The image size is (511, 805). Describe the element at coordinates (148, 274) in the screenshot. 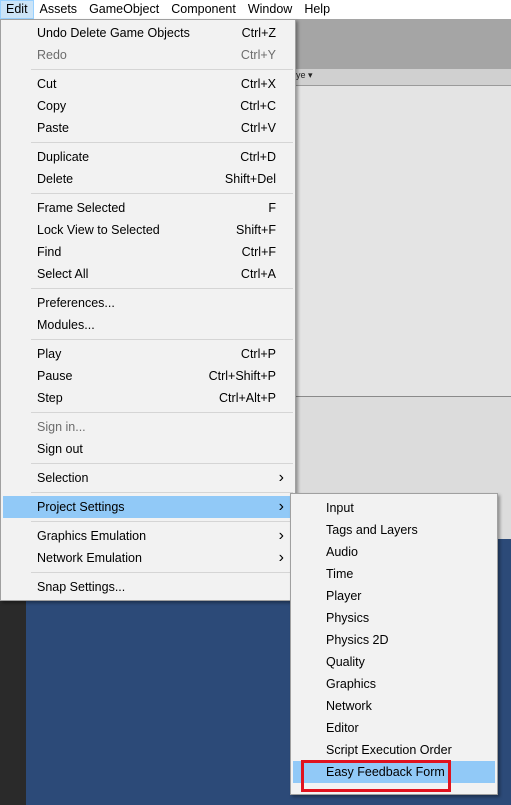

I see `menu-item-select-all: Select All Ctrl+A` at that location.